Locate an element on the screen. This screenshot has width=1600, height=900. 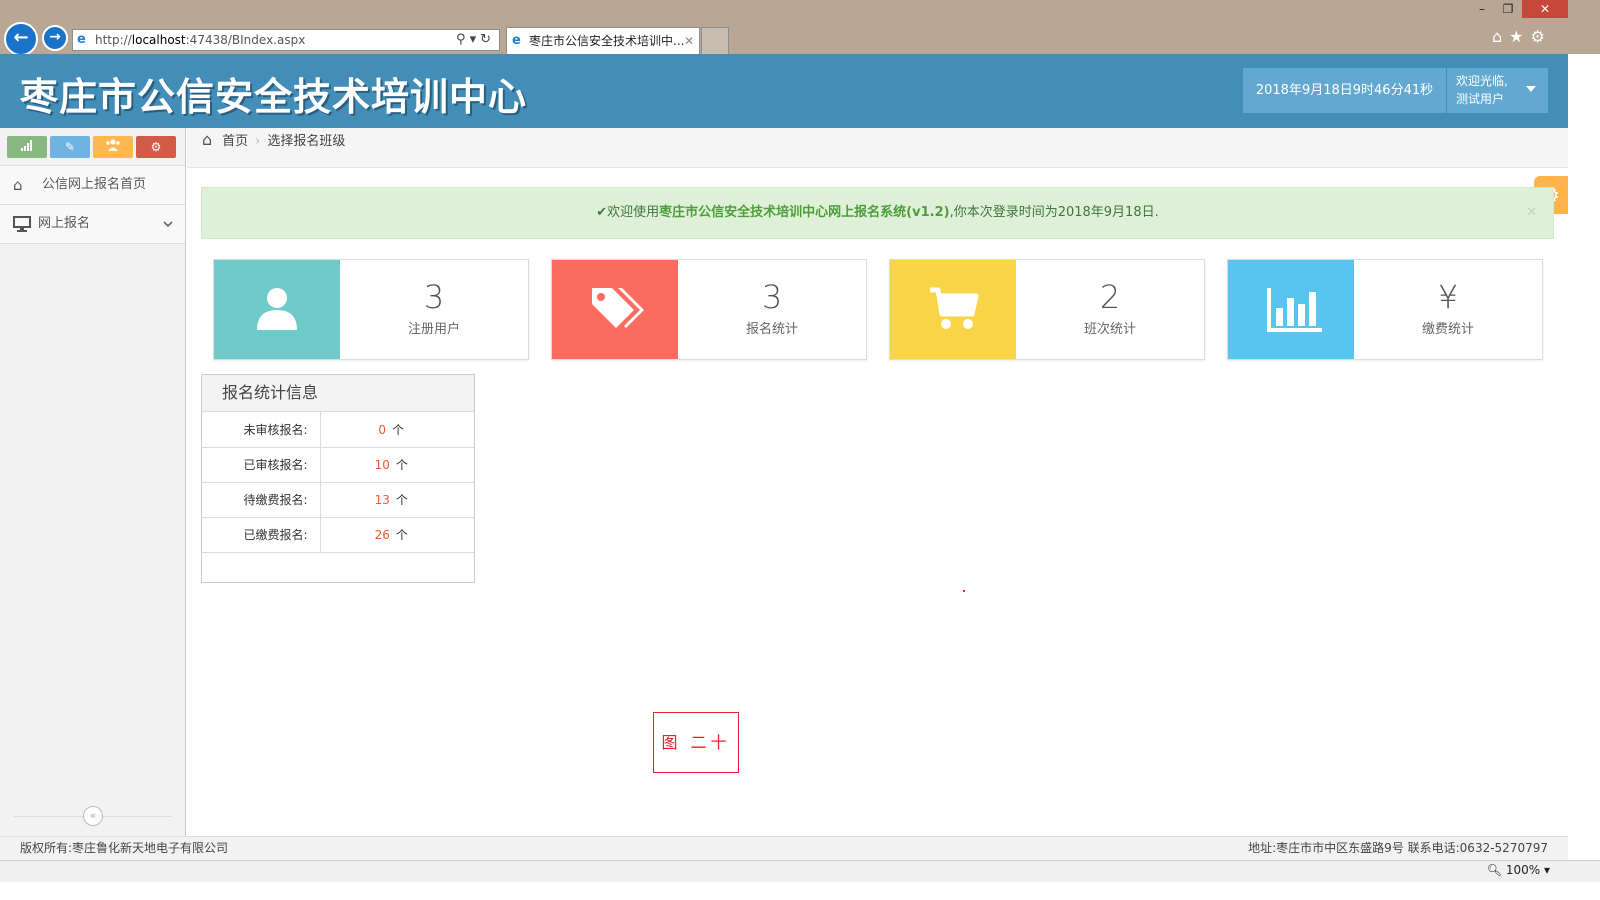
sidebar-collapse: « is located at coordinates (93, 816).